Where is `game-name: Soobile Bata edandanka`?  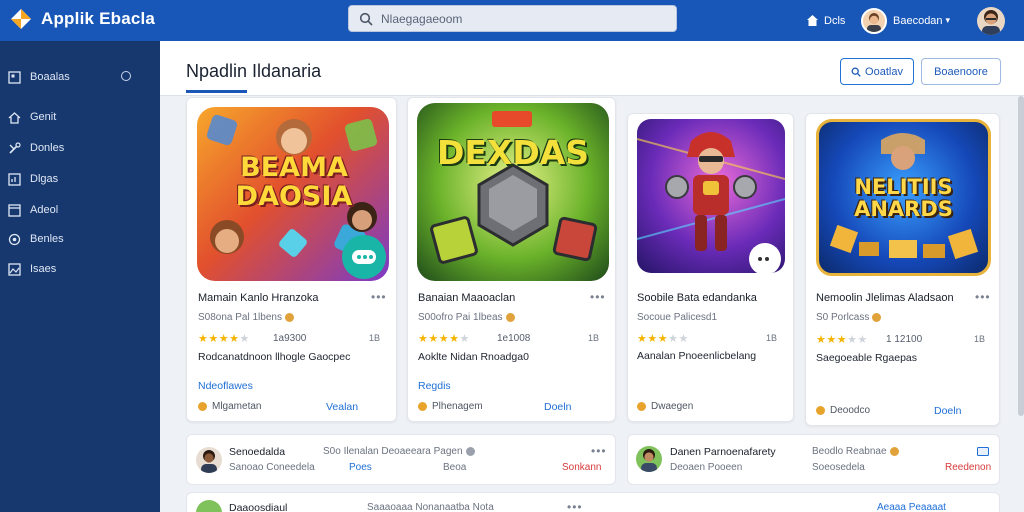 game-name: Soobile Bata edandanka is located at coordinates (697, 298).